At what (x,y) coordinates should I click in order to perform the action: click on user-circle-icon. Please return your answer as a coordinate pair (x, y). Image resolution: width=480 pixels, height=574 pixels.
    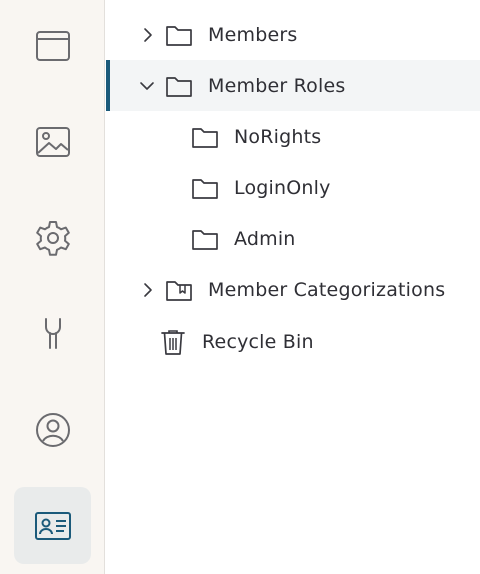
    Looking at the image, I should click on (52, 429).